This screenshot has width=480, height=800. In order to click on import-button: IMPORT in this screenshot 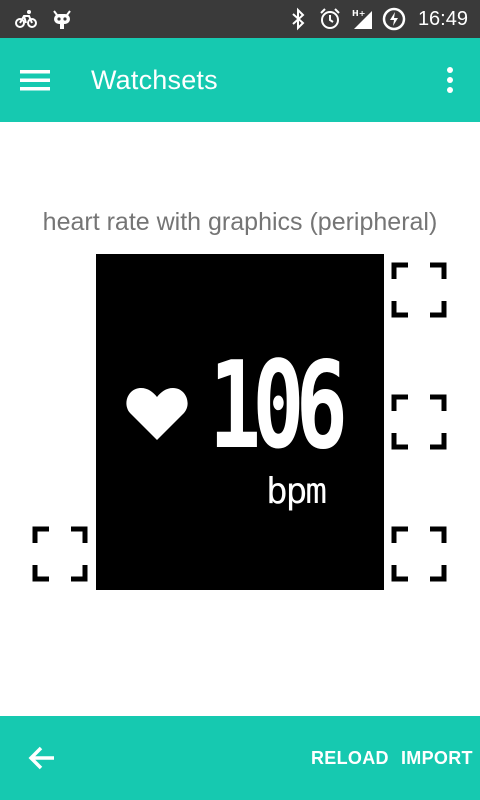, I will do `click(437, 758)`.